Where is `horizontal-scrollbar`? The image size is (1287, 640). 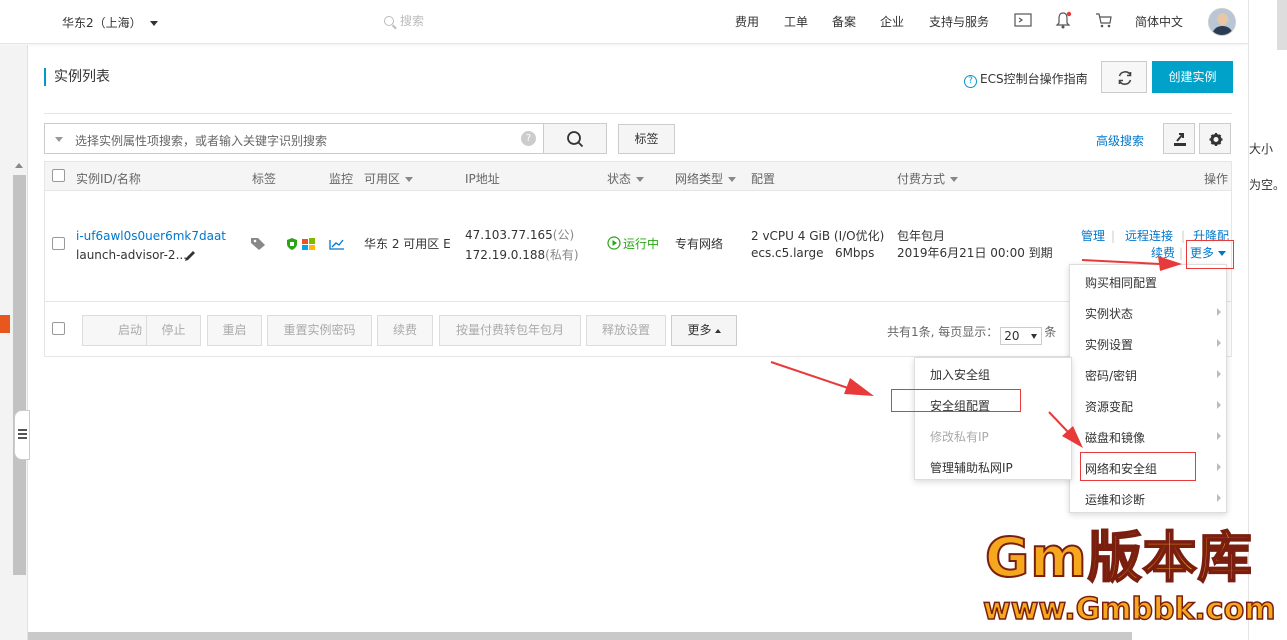
horizontal-scrollbar is located at coordinates (580, 636).